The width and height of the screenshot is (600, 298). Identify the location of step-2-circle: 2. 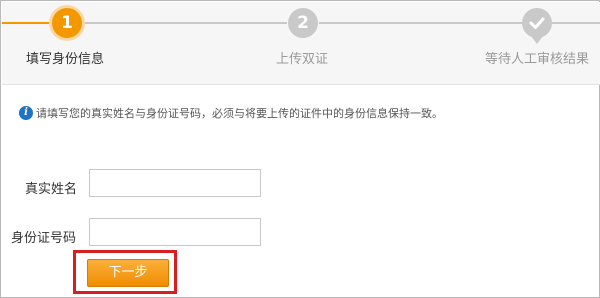
(303, 23).